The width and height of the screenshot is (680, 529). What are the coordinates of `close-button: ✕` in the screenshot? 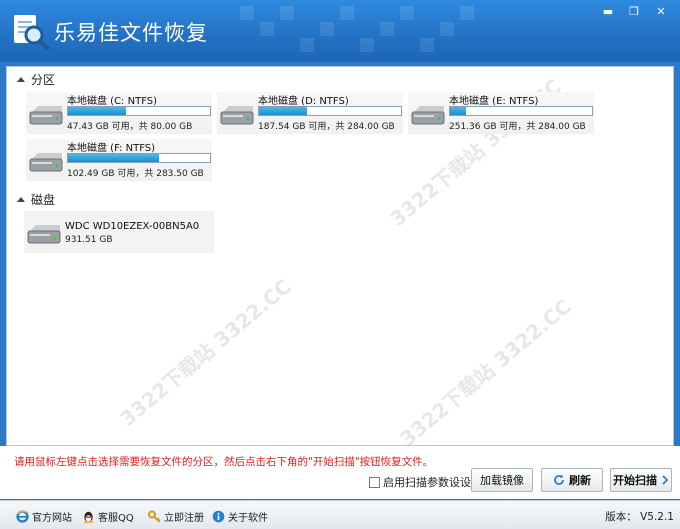 It's located at (661, 11).